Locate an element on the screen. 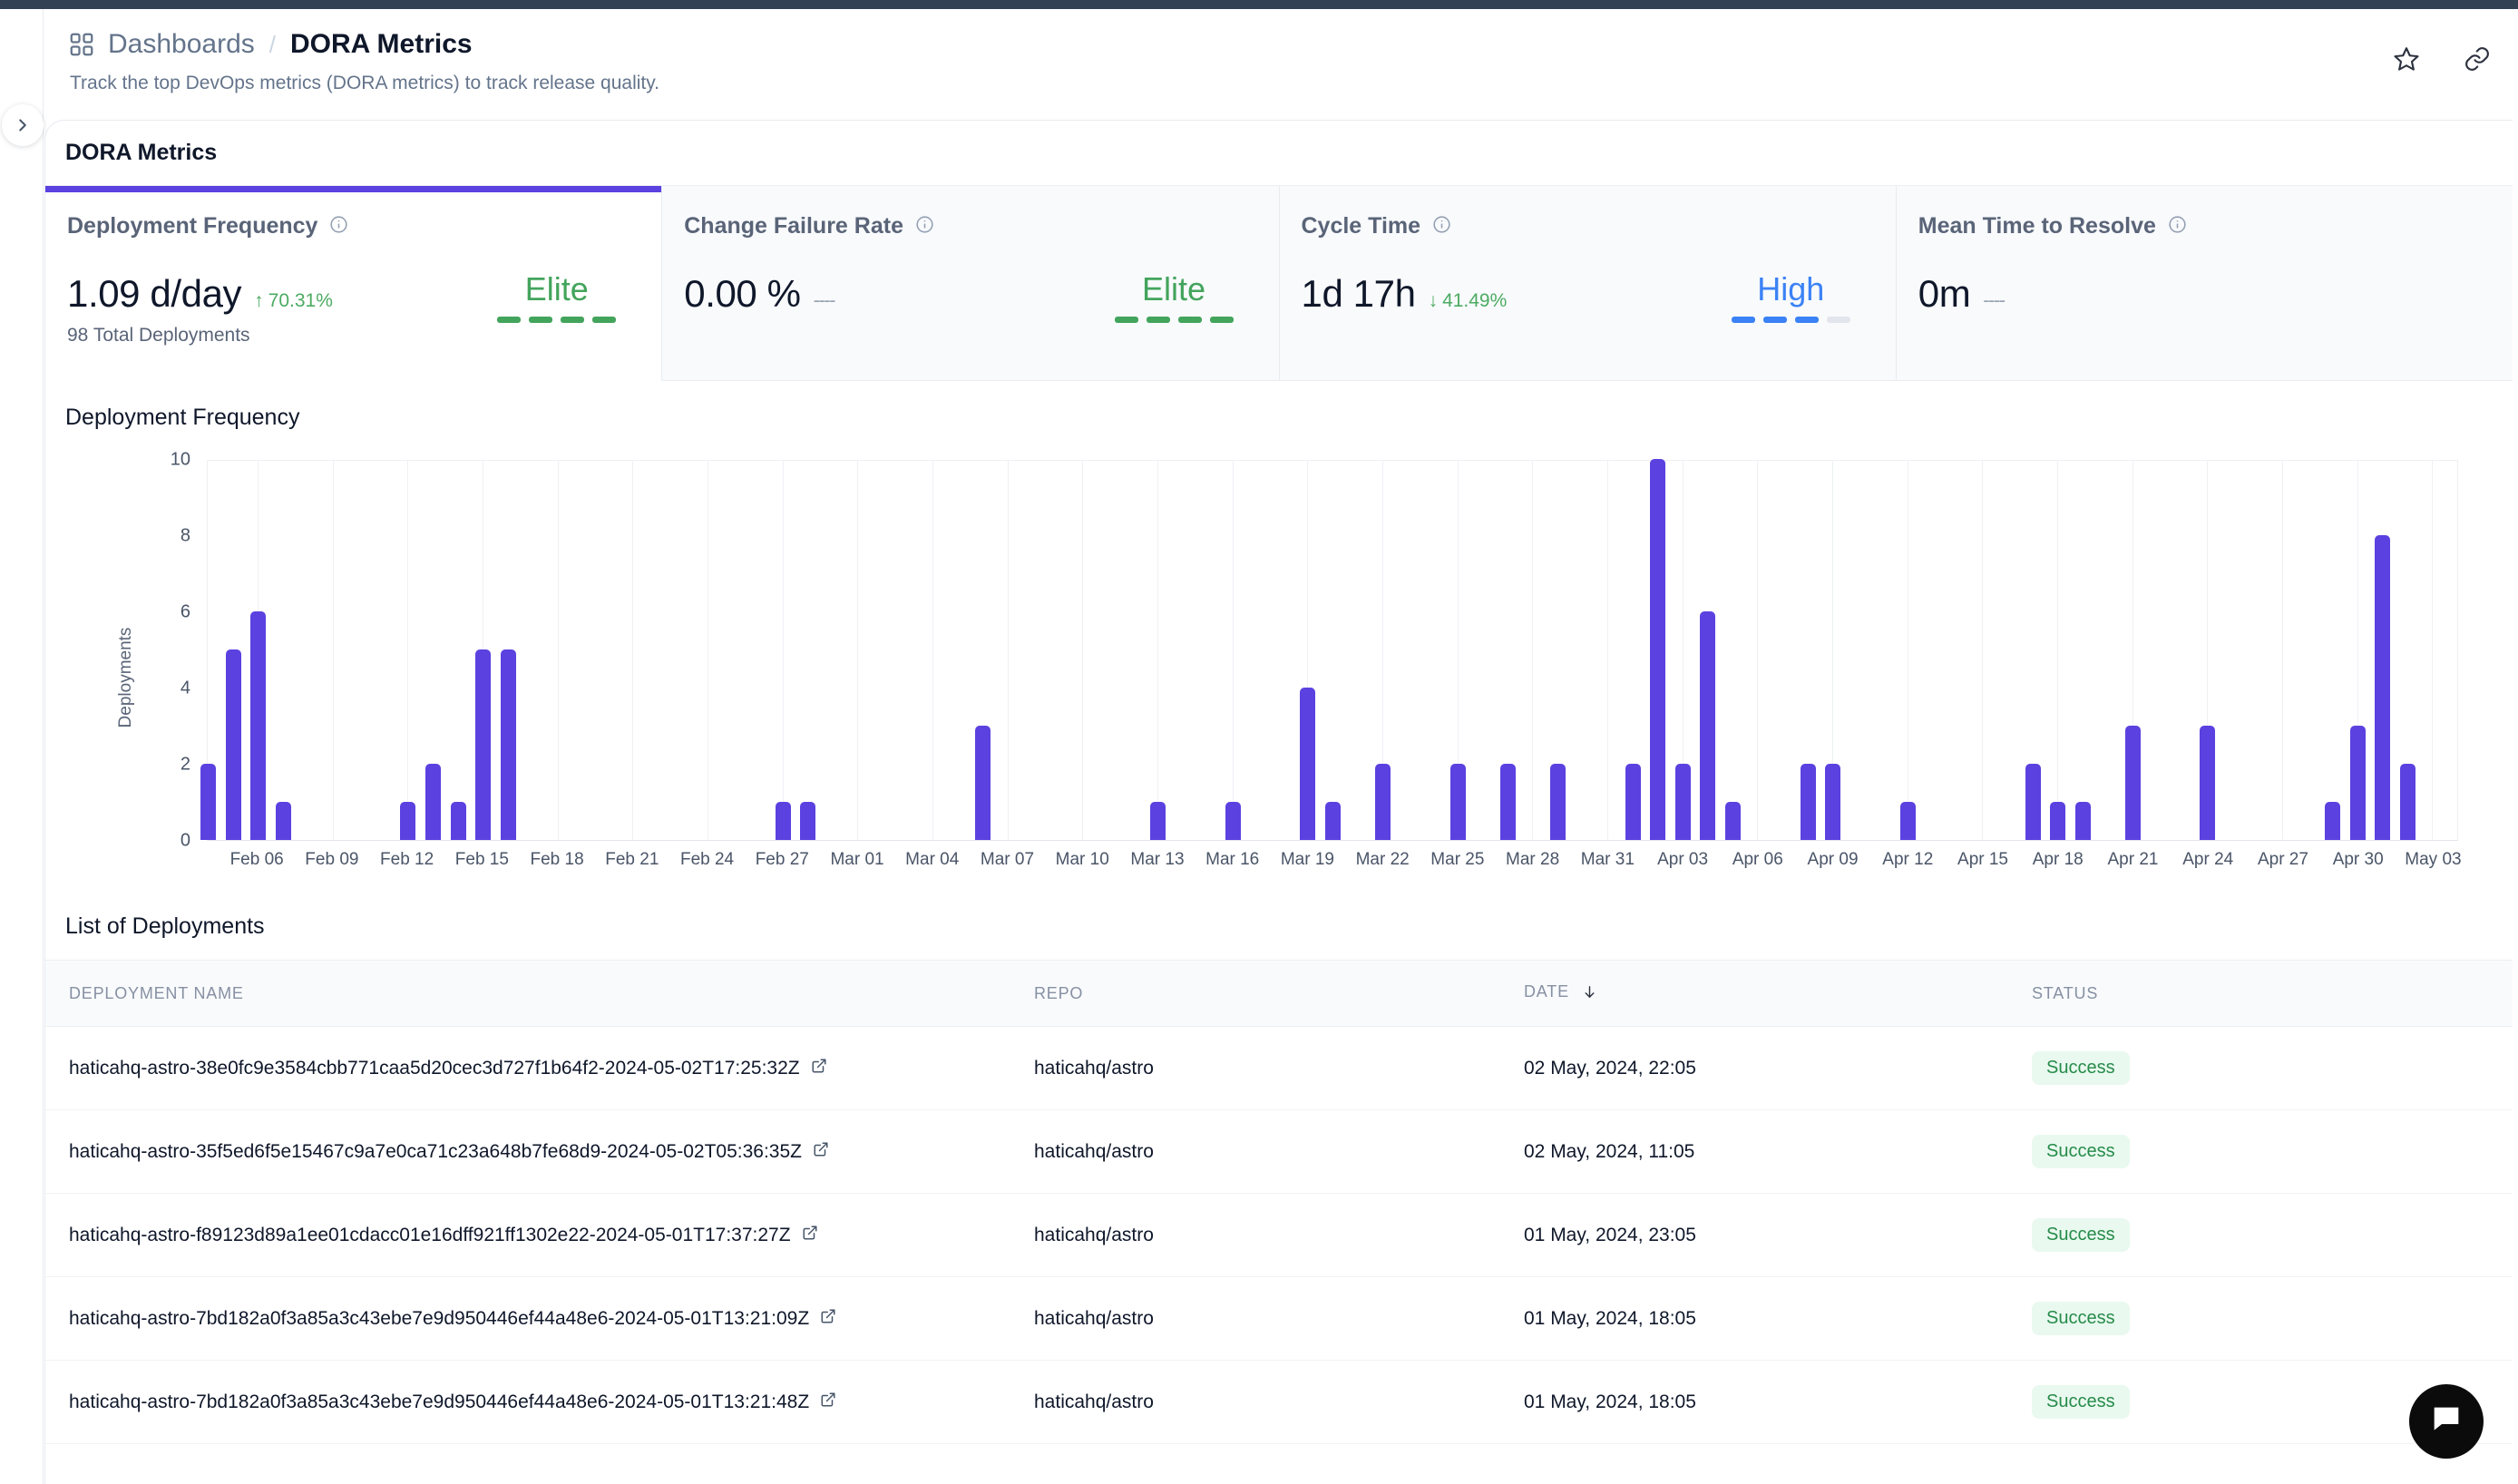 The image size is (2518, 1484). metric-title: Deployment Frequency is located at coordinates (192, 226).